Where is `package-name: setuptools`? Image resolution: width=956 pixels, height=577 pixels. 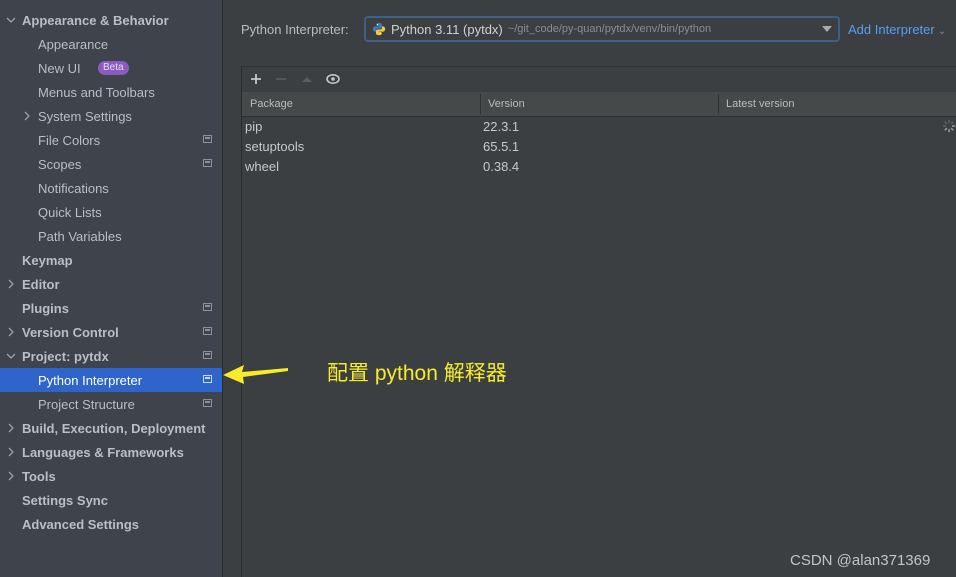 package-name: setuptools is located at coordinates (275, 146).